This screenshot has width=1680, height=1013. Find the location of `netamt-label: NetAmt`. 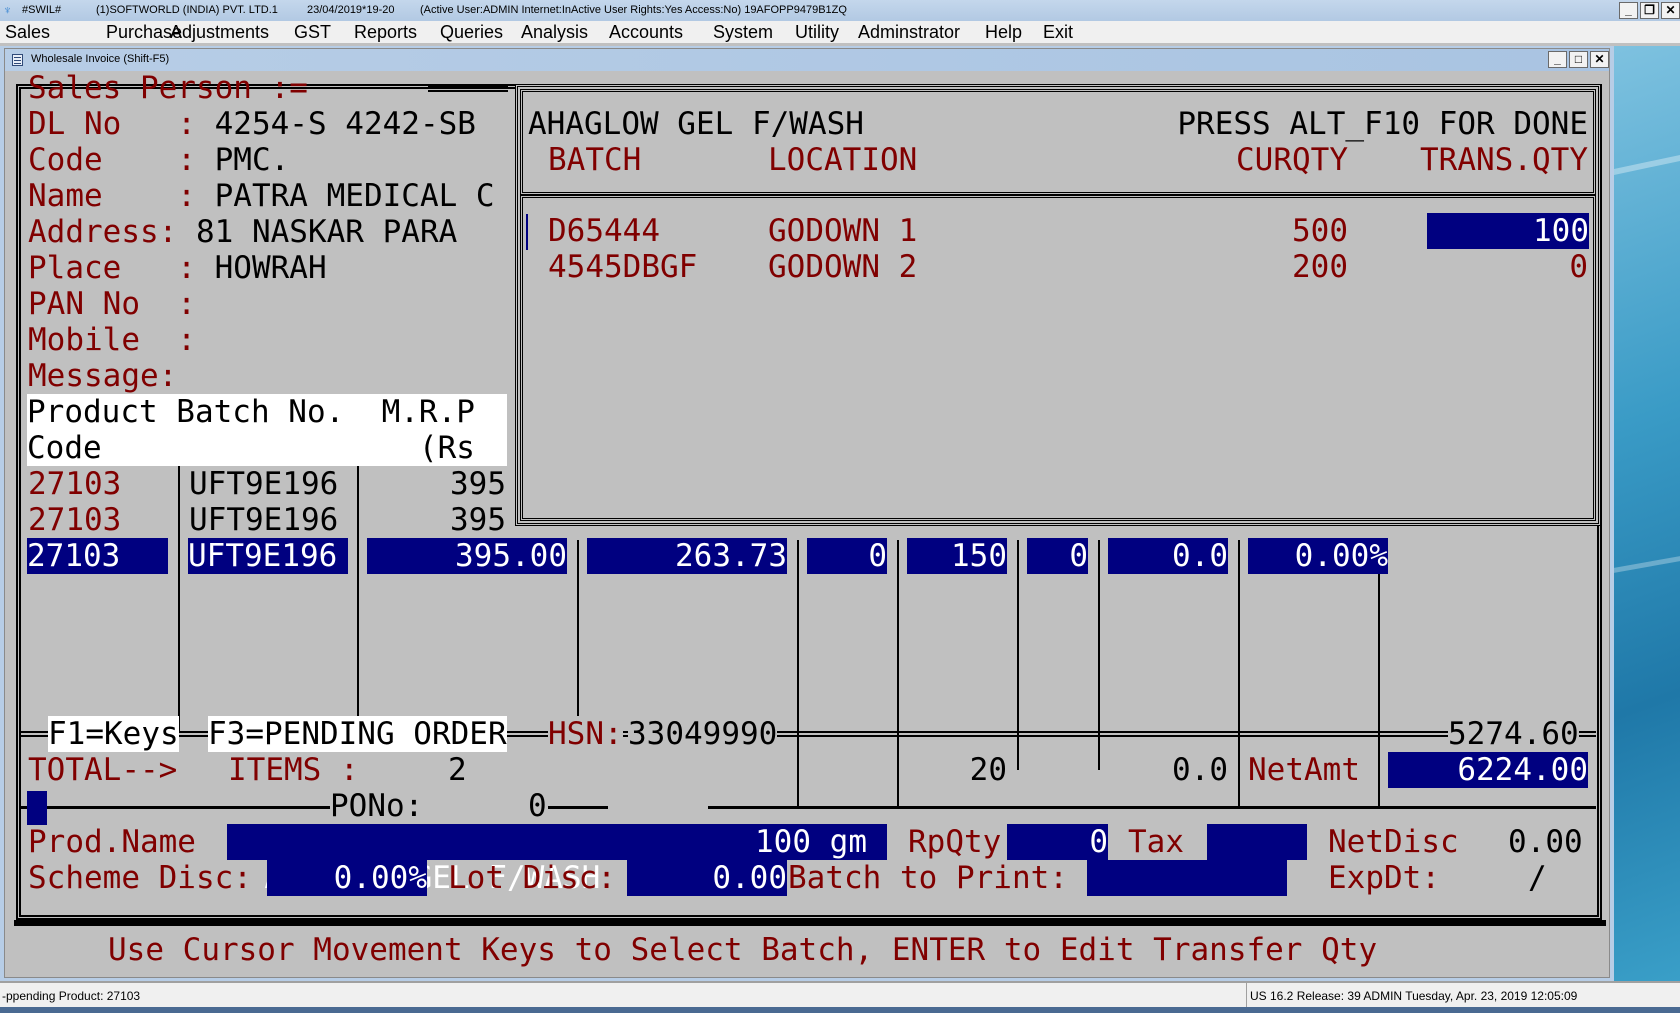

netamt-label: NetAmt is located at coordinates (1304, 770).